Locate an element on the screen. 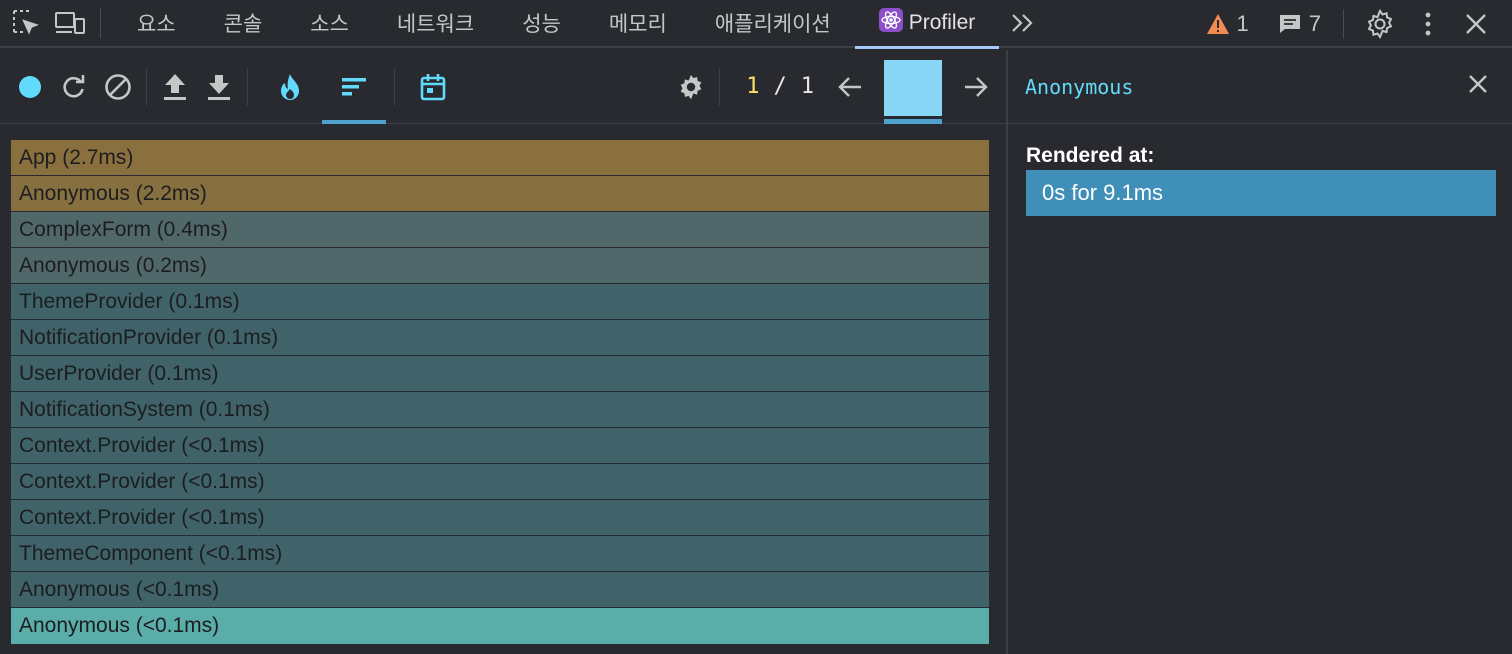 The width and height of the screenshot is (1512, 654). chart-row: Anonymous (<0.1ms) is located at coordinates (500, 590).